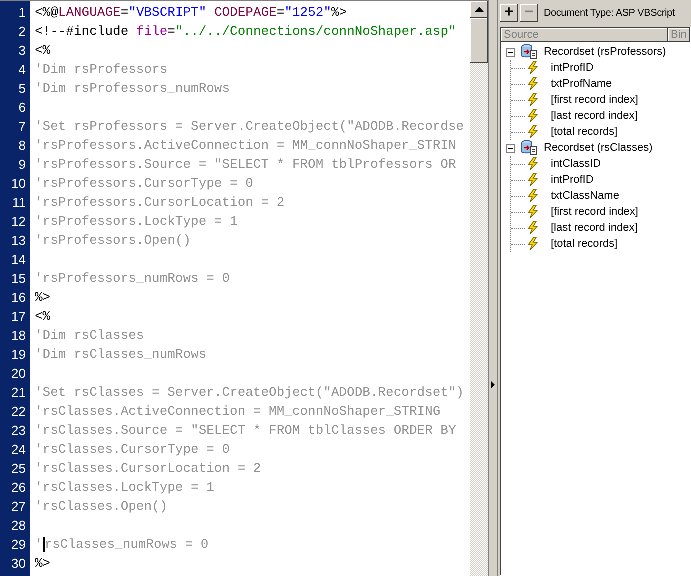 The image size is (691, 576). I want to click on code-token: rsClasses_numRows = 0, so click(126, 544).